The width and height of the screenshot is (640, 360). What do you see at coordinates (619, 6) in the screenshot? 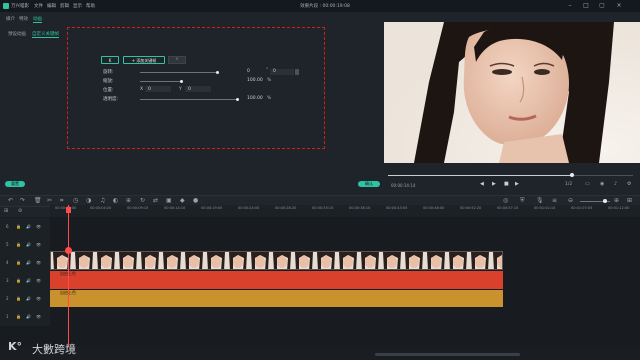
I see `close-icon: ×` at bounding box center [619, 6].